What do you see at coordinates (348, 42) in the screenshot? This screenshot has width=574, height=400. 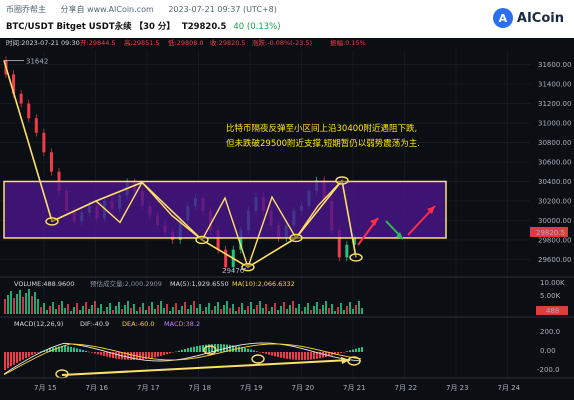 I see `ohlc-amplitude: 振幅:0.15%` at bounding box center [348, 42].